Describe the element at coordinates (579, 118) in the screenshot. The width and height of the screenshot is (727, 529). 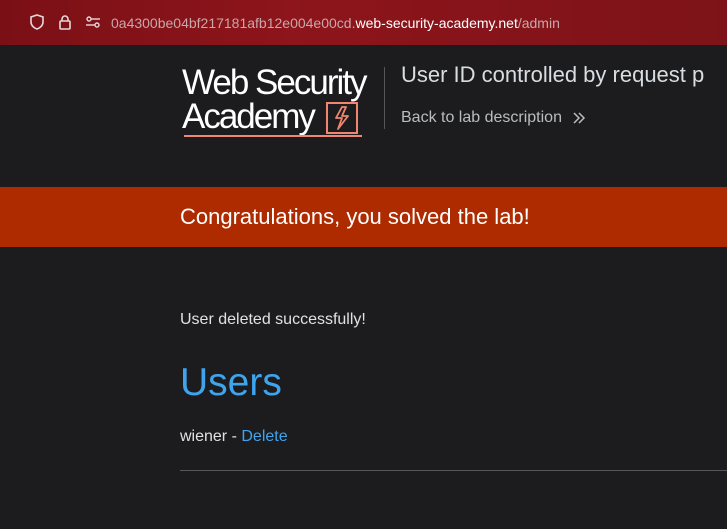
I see `double-chevron-right-icon` at that location.